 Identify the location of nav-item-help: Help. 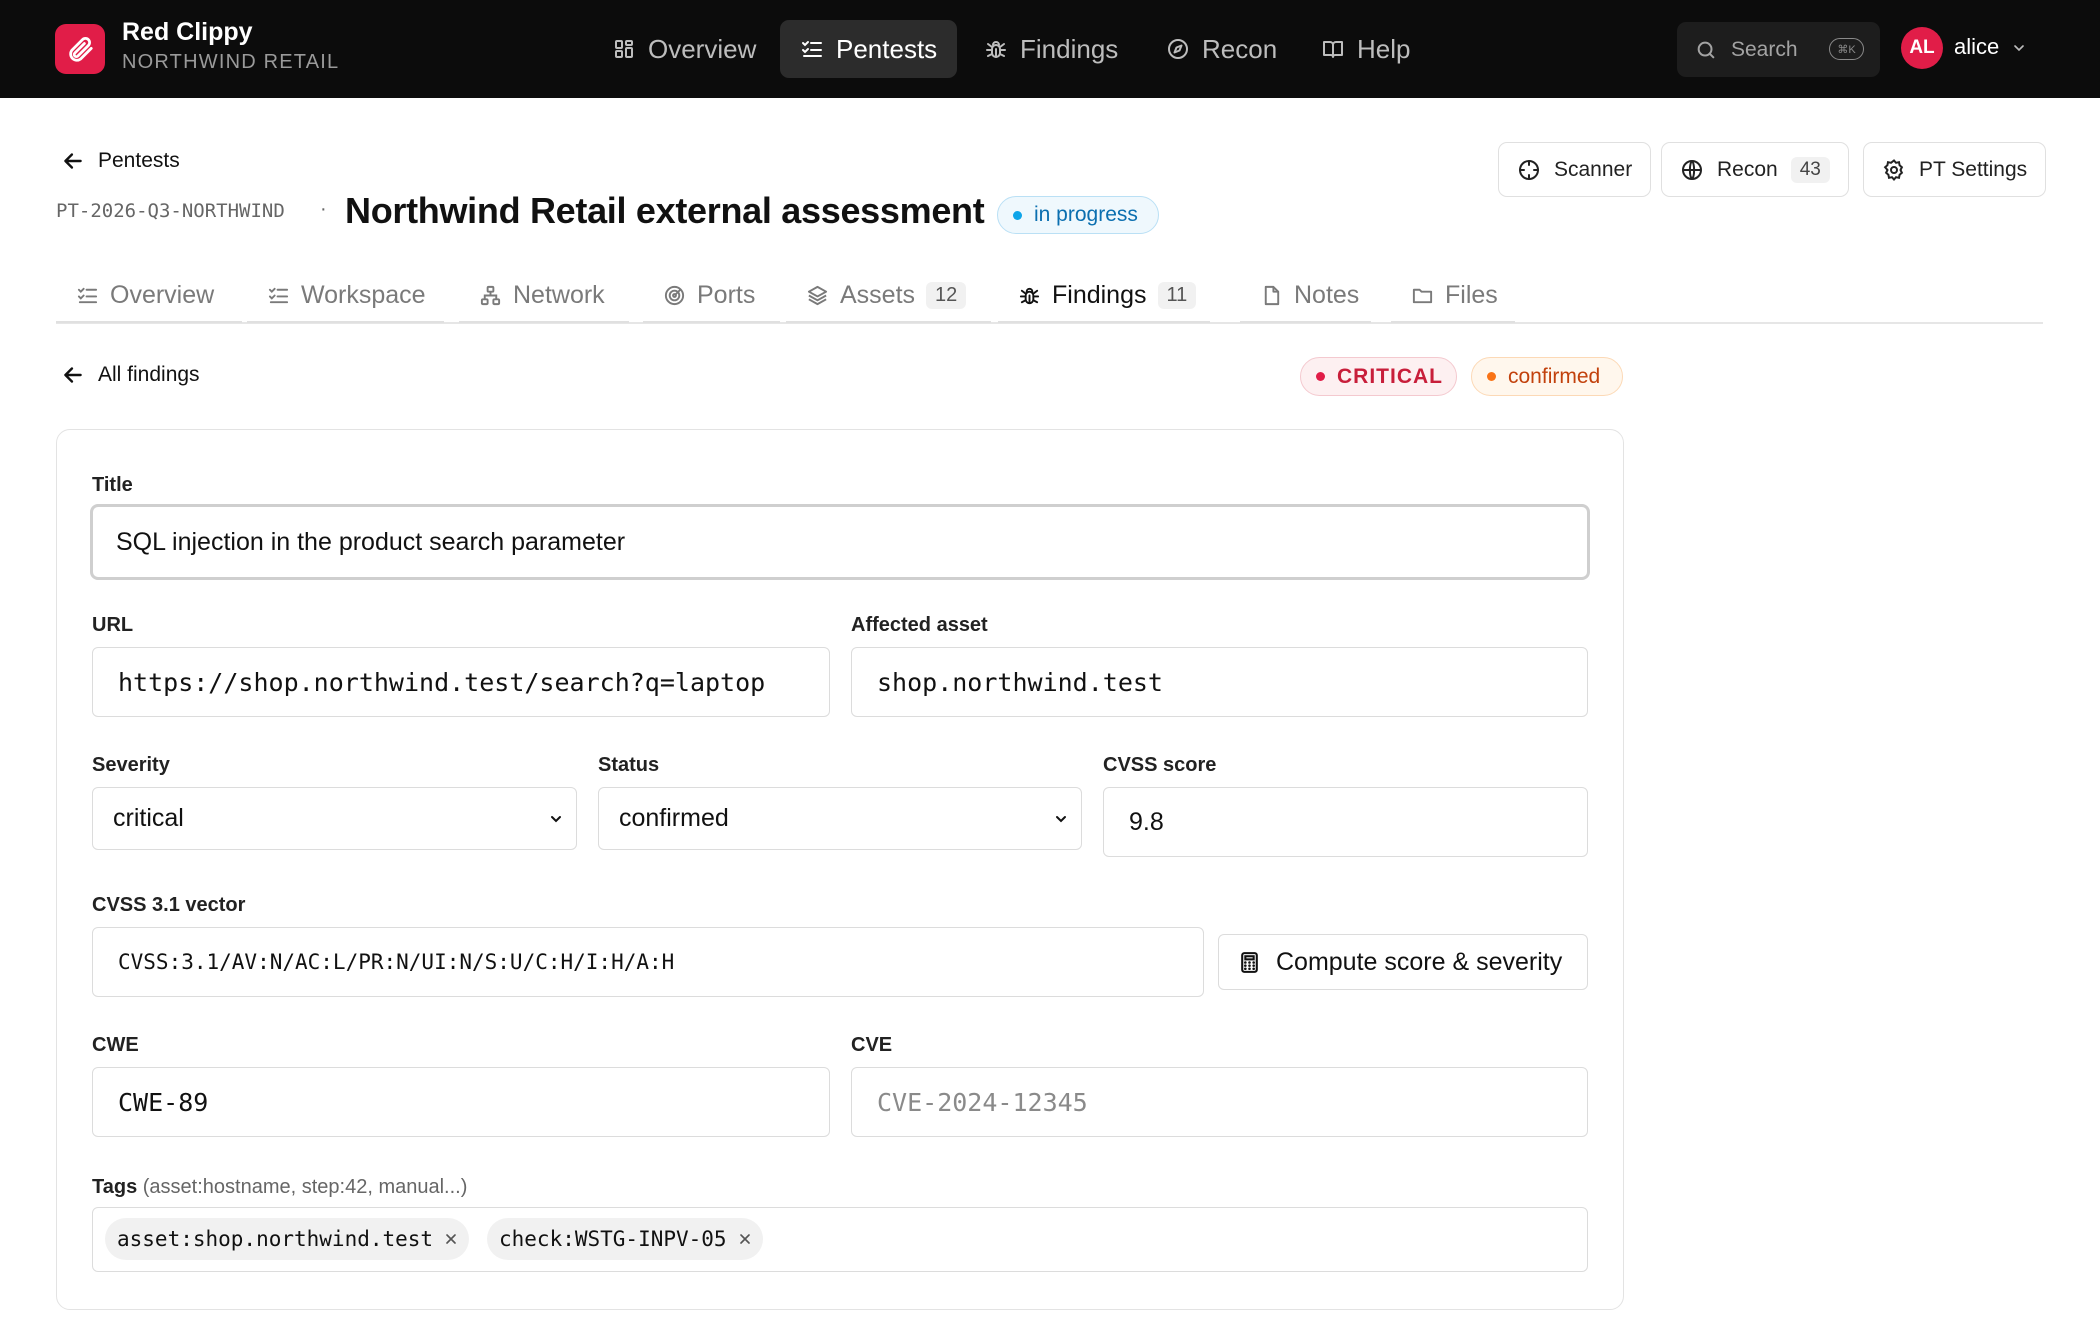
(1365, 49).